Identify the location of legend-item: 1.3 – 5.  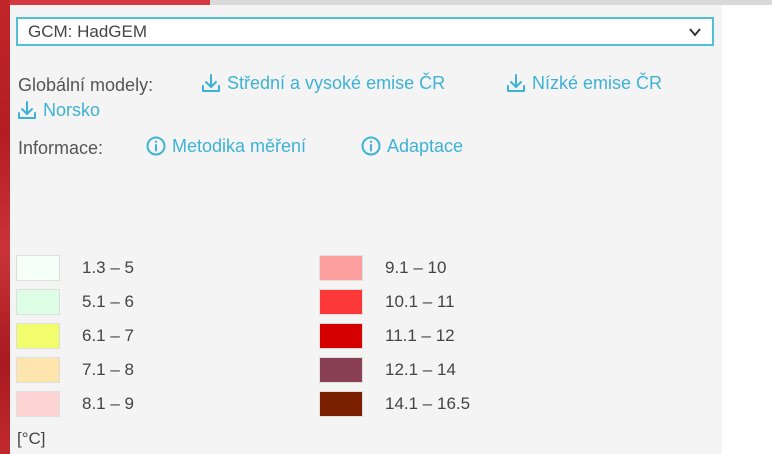
(75, 268).